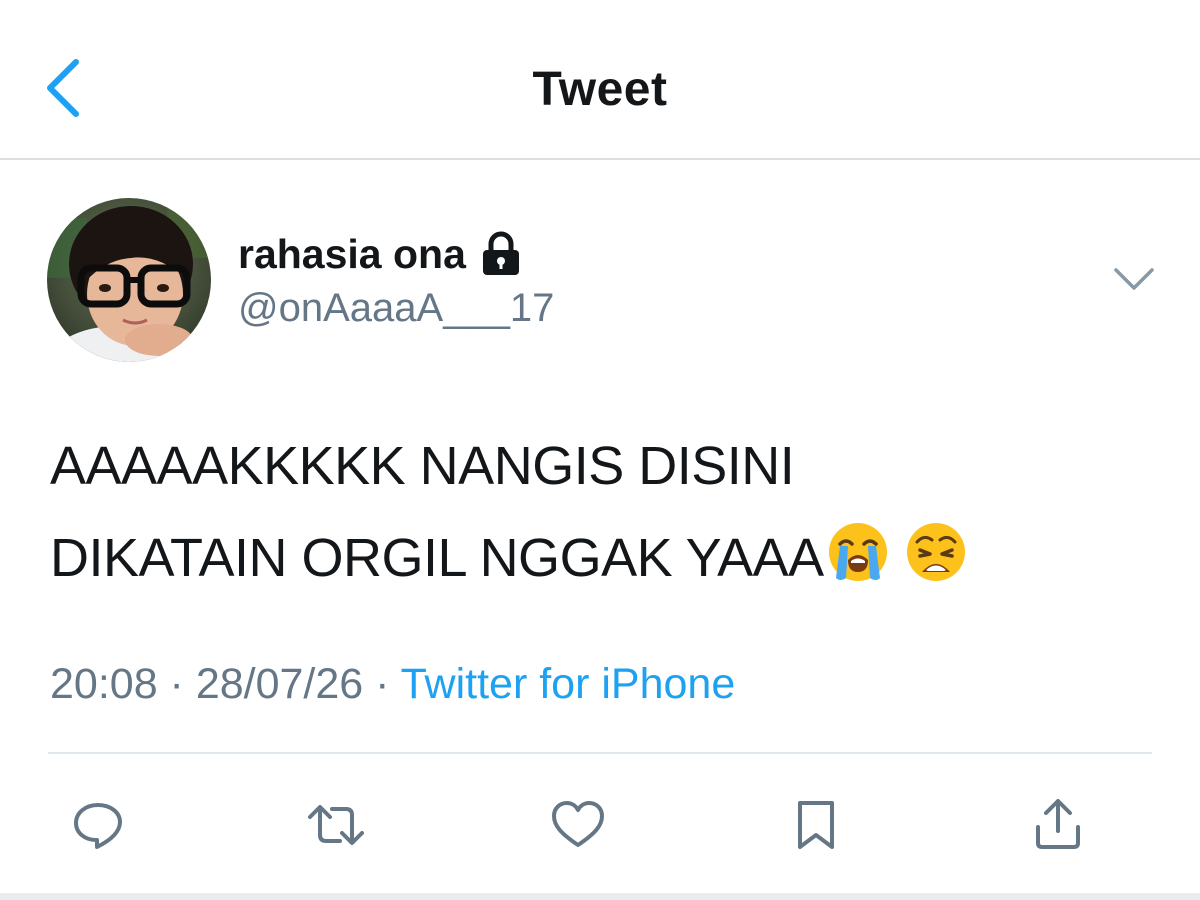 Image resolution: width=1200 pixels, height=900 pixels. What do you see at coordinates (279, 684) in the screenshot?
I see `tweet-date: 28/07/26` at bounding box center [279, 684].